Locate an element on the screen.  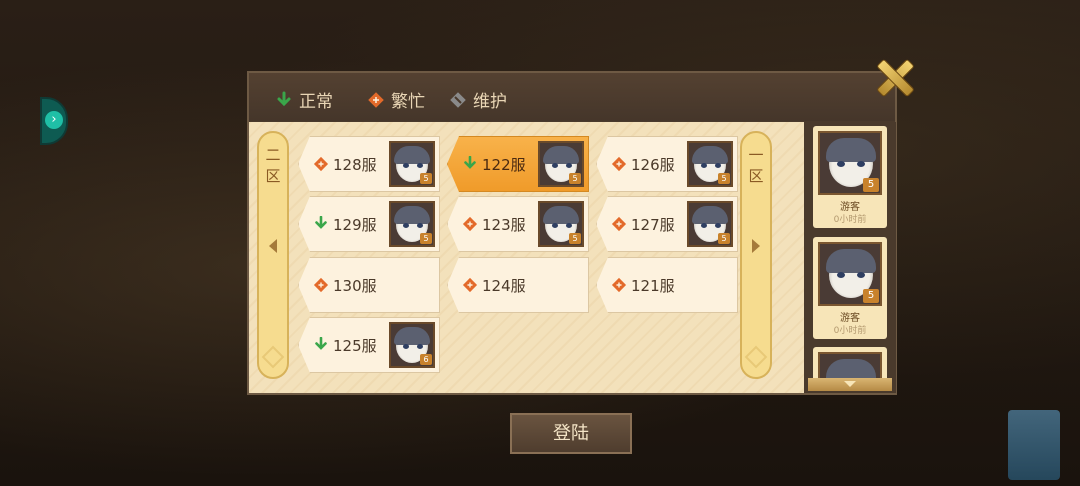
avatar: 6 is located at coordinates (412, 345).